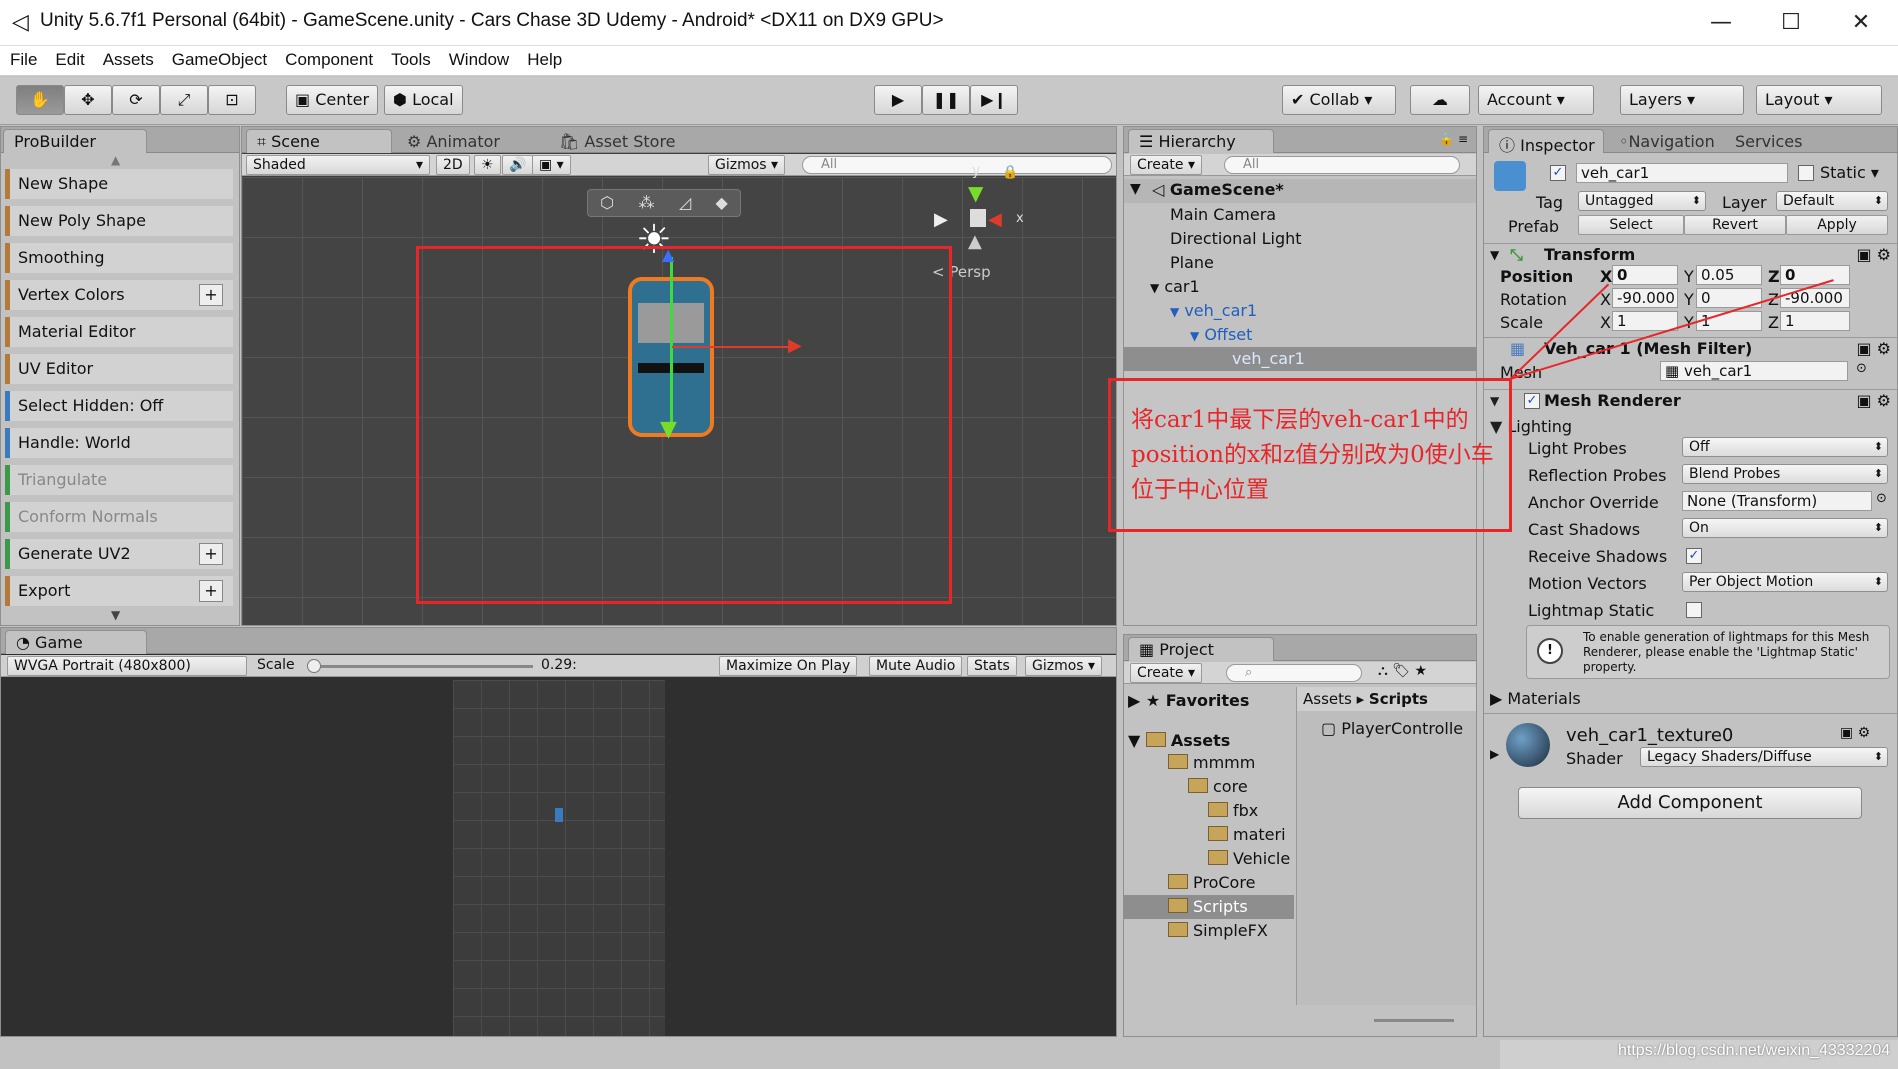 This screenshot has width=1898, height=1069. What do you see at coordinates (416, 60) in the screenshot?
I see `menu-tools: Tools` at bounding box center [416, 60].